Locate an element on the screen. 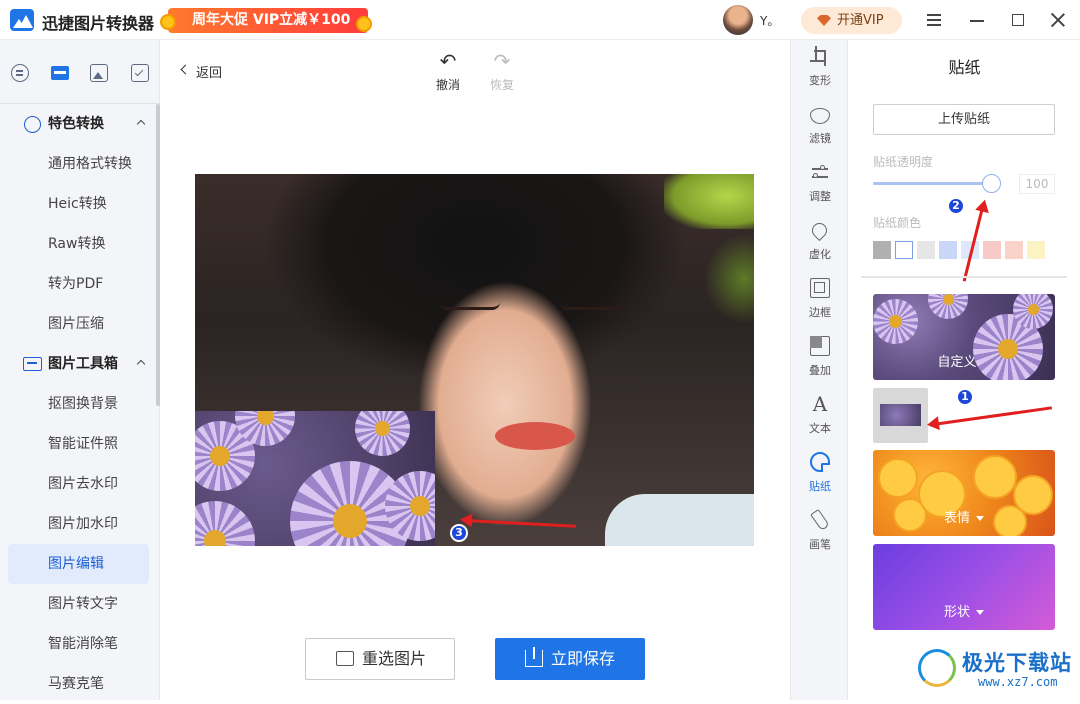 This screenshot has height=704, width=1080. sidebar-item-image-edit: 图片编辑 is located at coordinates (78, 564).